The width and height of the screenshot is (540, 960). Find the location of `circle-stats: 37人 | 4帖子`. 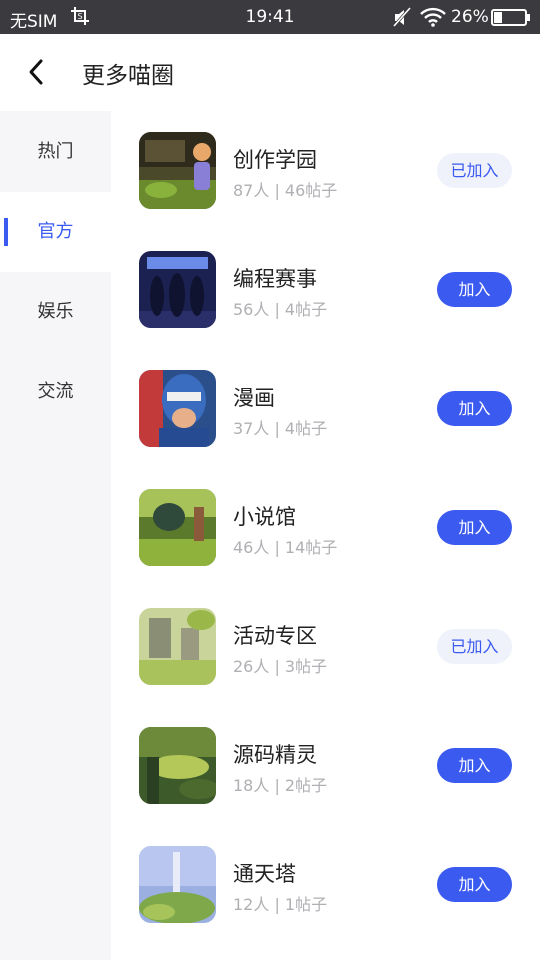

circle-stats: 37人 | 4帖子 is located at coordinates (280, 428).